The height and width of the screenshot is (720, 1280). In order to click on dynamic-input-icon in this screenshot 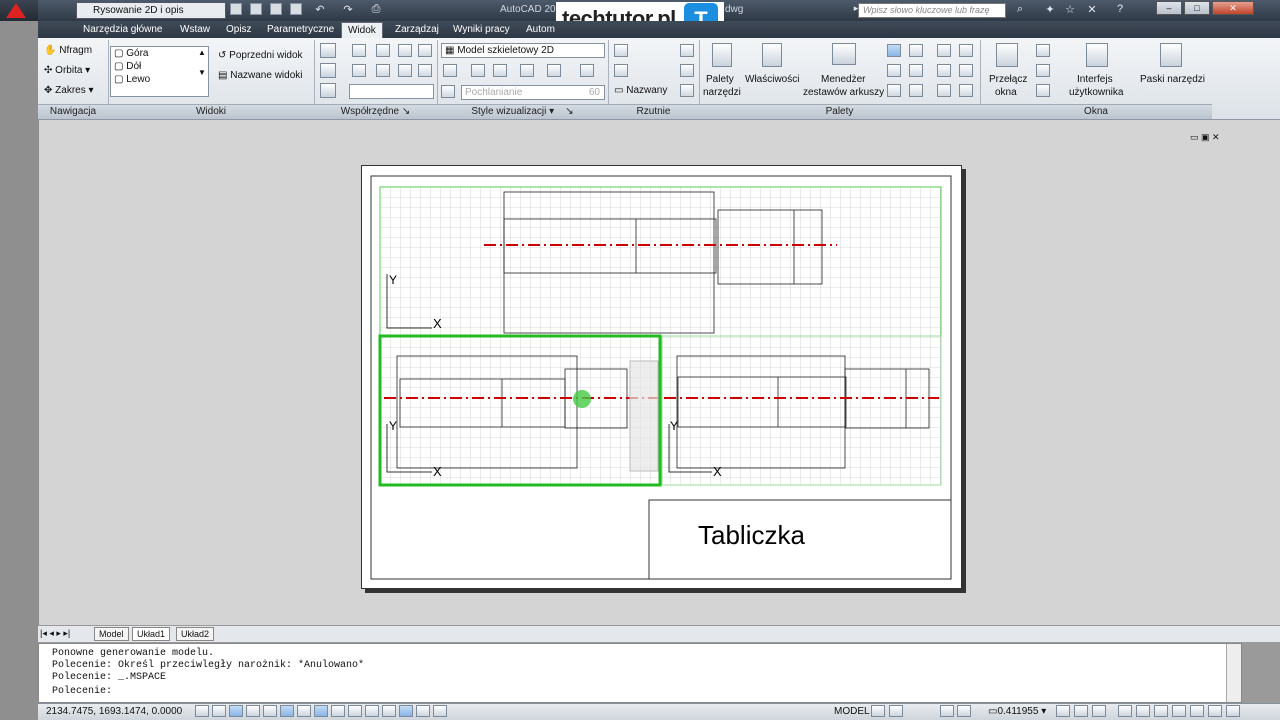, I will do `click(355, 711)`.